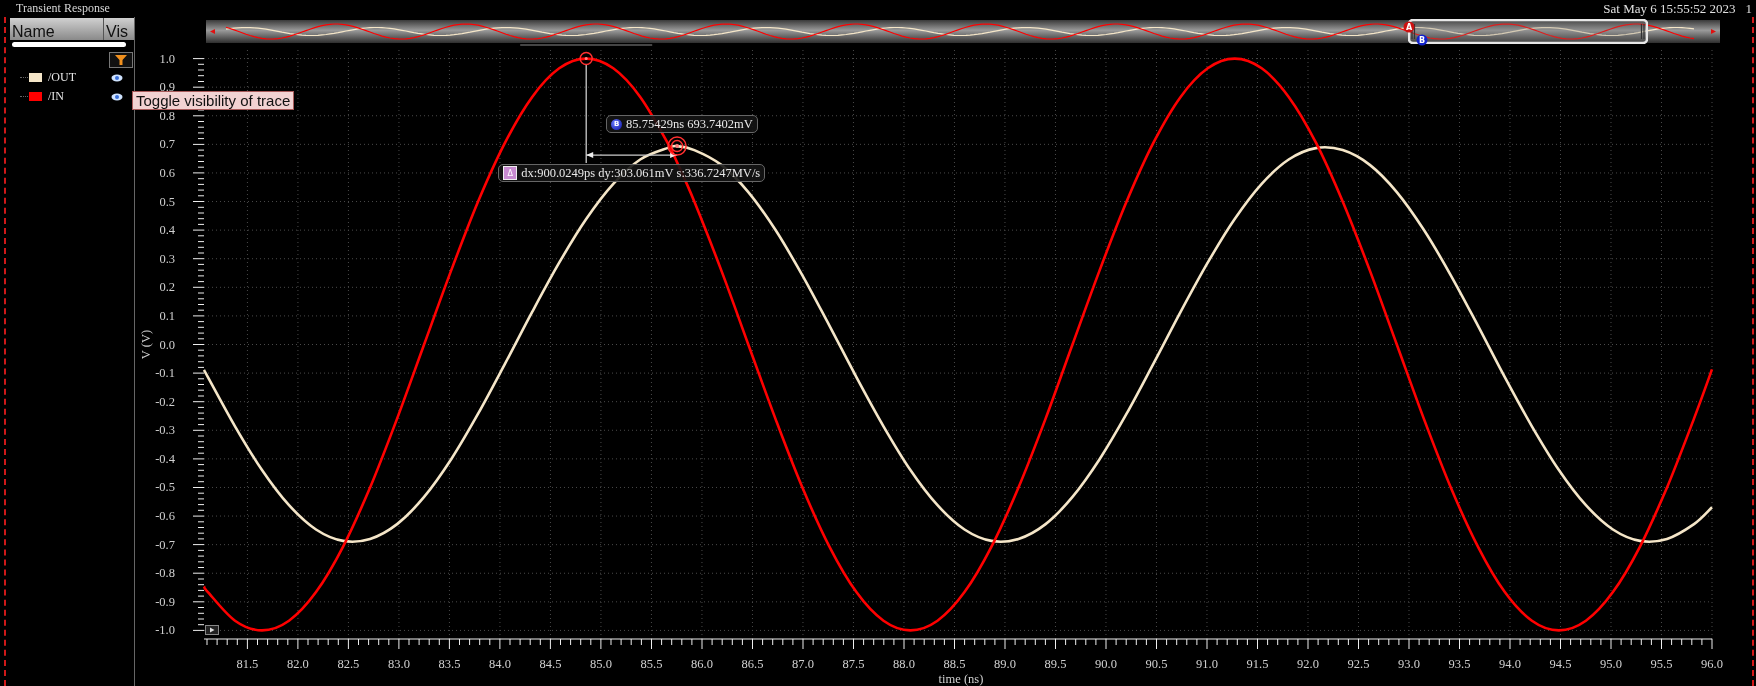 The width and height of the screenshot is (1756, 686). Describe the element at coordinates (213, 100) in the screenshot. I see `tooltip: Toggle visibility of trace` at that location.